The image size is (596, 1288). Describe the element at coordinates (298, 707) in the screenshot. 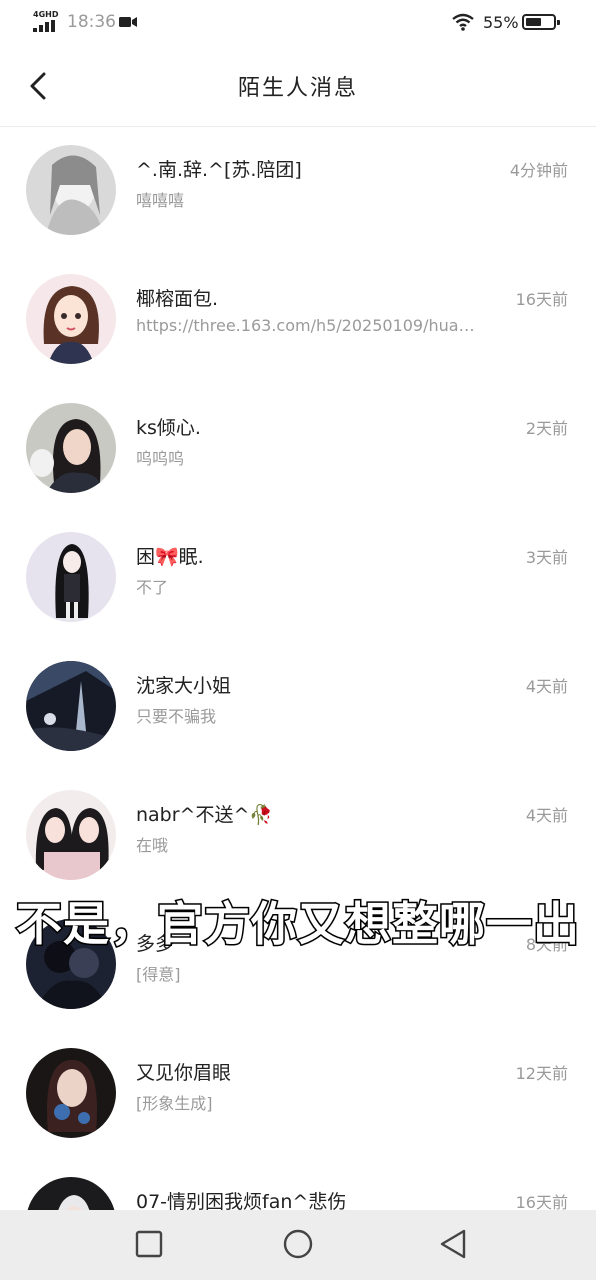

I see `conversation-row: 沈家大小姐 只要不骗我 4天前` at that location.